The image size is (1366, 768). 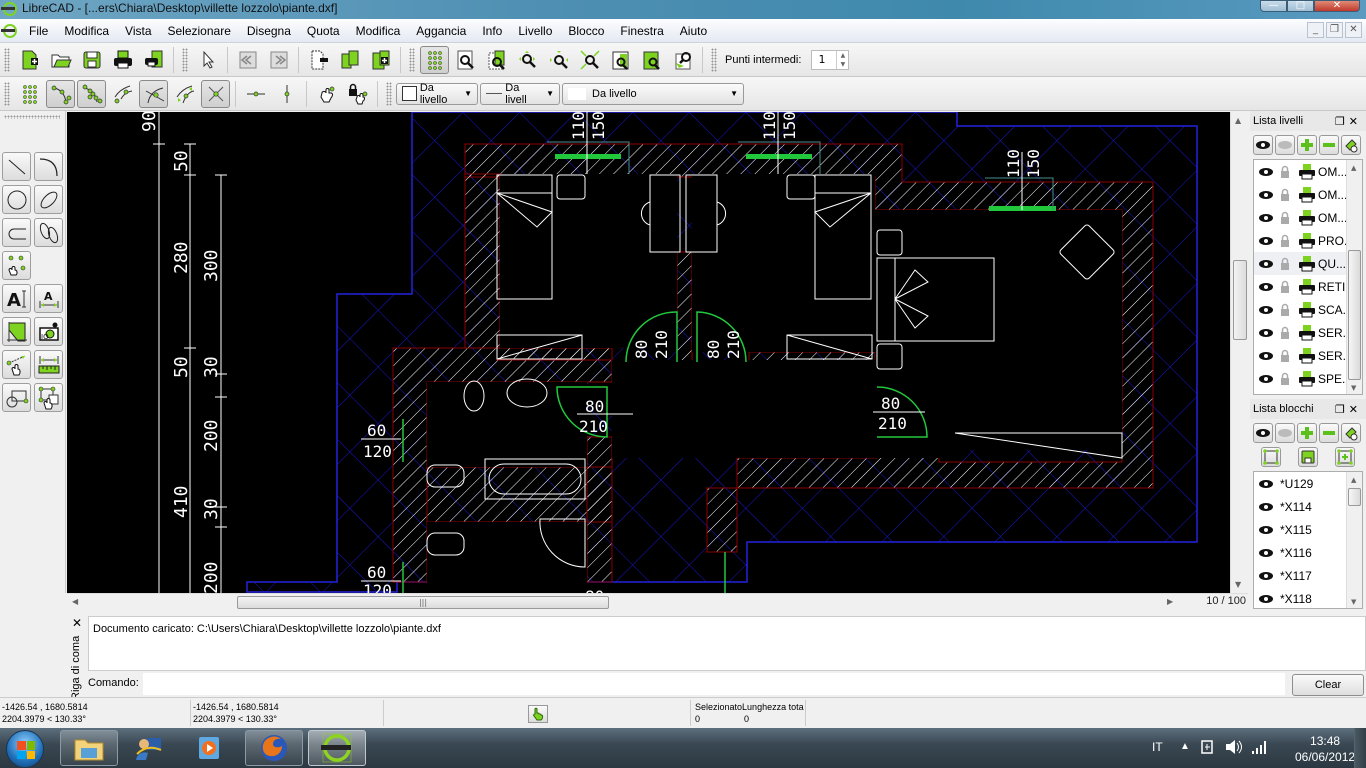 I want to click on network-signal-icon, so click(x=1260, y=748).